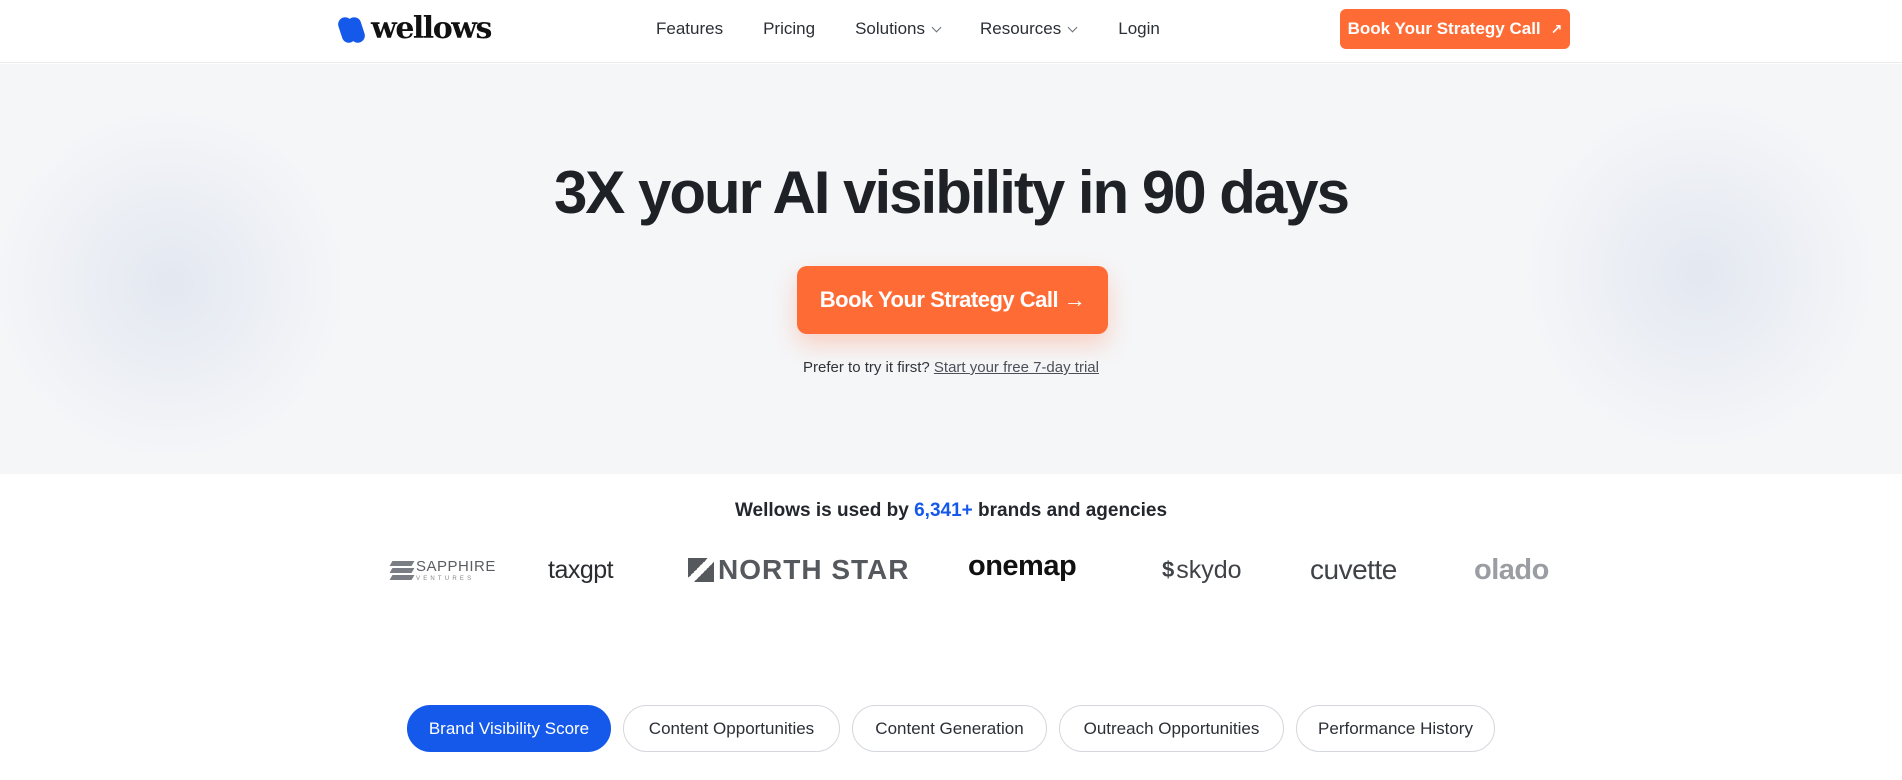 The width and height of the screenshot is (1902, 780). Describe the element at coordinates (445, 578) in the screenshot. I see `logo-text: VENTURES` at that location.